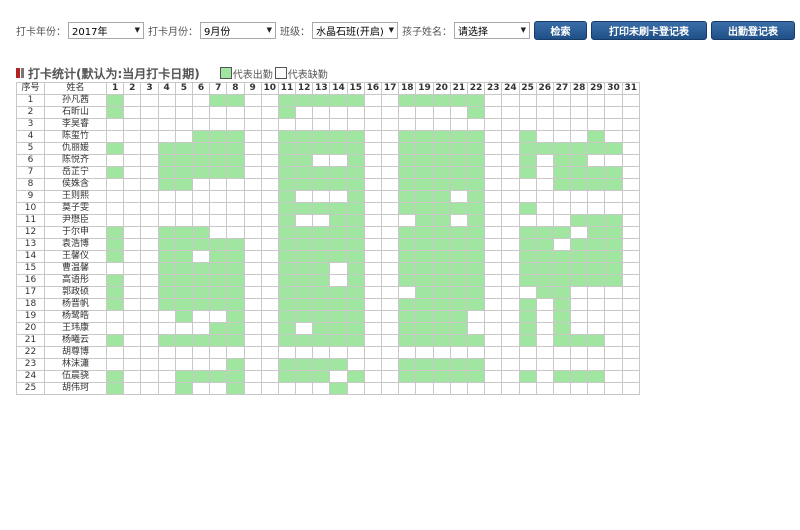  What do you see at coordinates (753, 30) in the screenshot?
I see `print-attendance-button: 出勤登记表` at bounding box center [753, 30].